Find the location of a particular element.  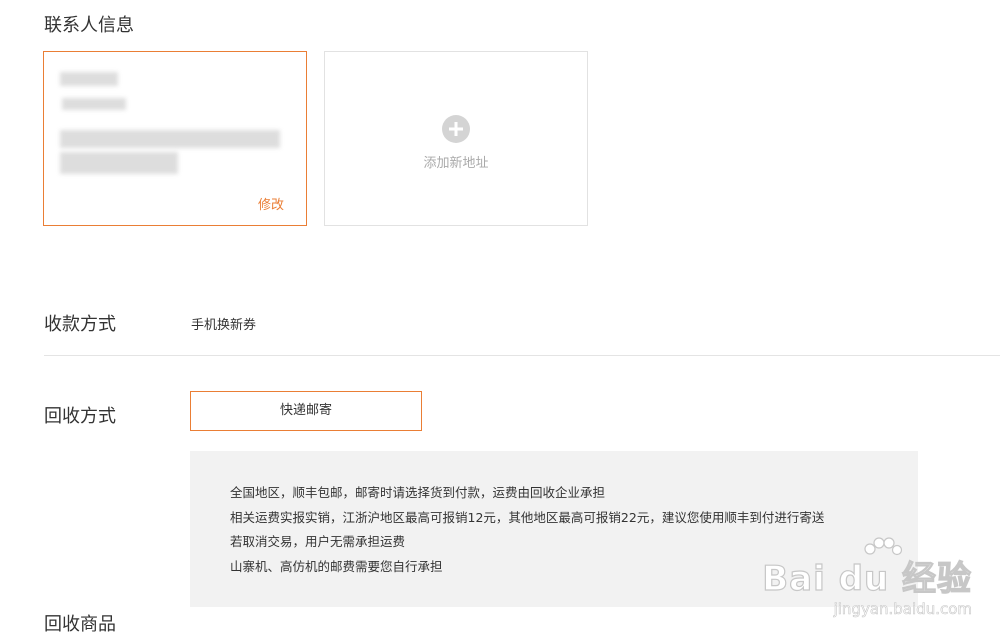

blurred-phone is located at coordinates (94, 104).